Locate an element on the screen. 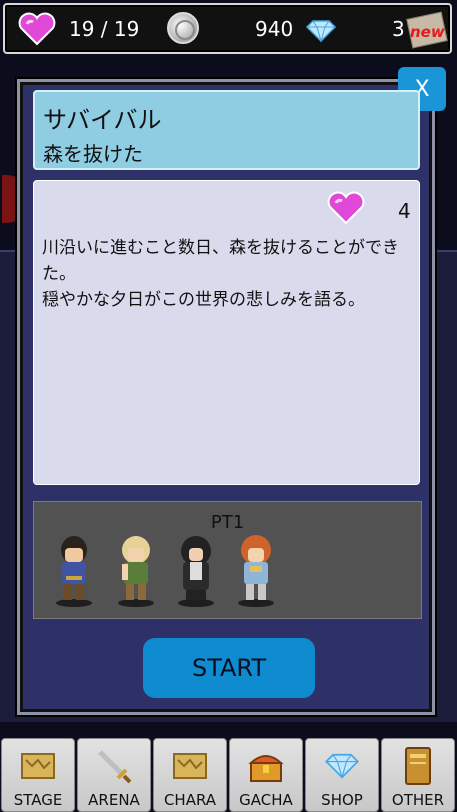 The height and width of the screenshot is (812, 457). treasure-chest-icon is located at coordinates (266, 766).